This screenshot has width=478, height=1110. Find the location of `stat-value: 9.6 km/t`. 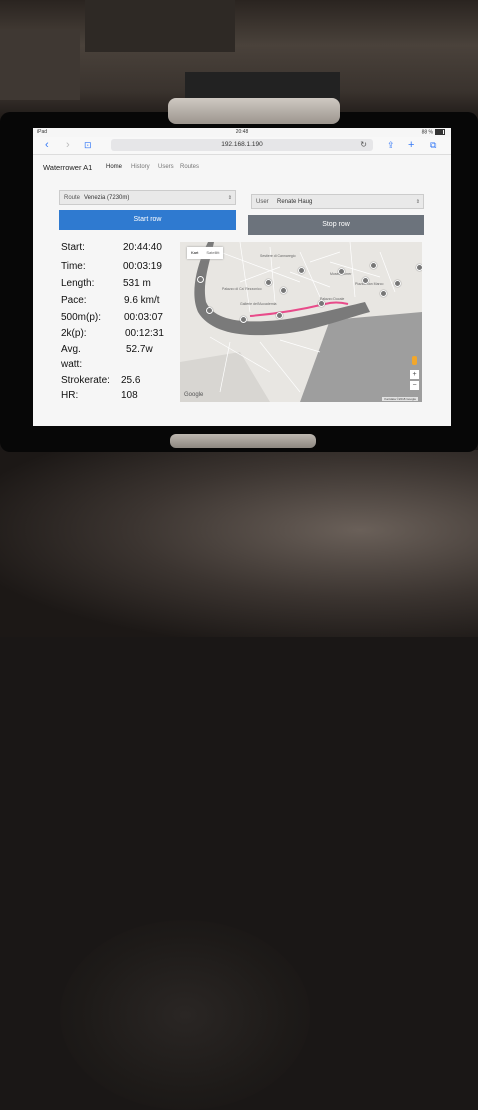

stat-value: 9.6 km/t is located at coordinates (142, 300).